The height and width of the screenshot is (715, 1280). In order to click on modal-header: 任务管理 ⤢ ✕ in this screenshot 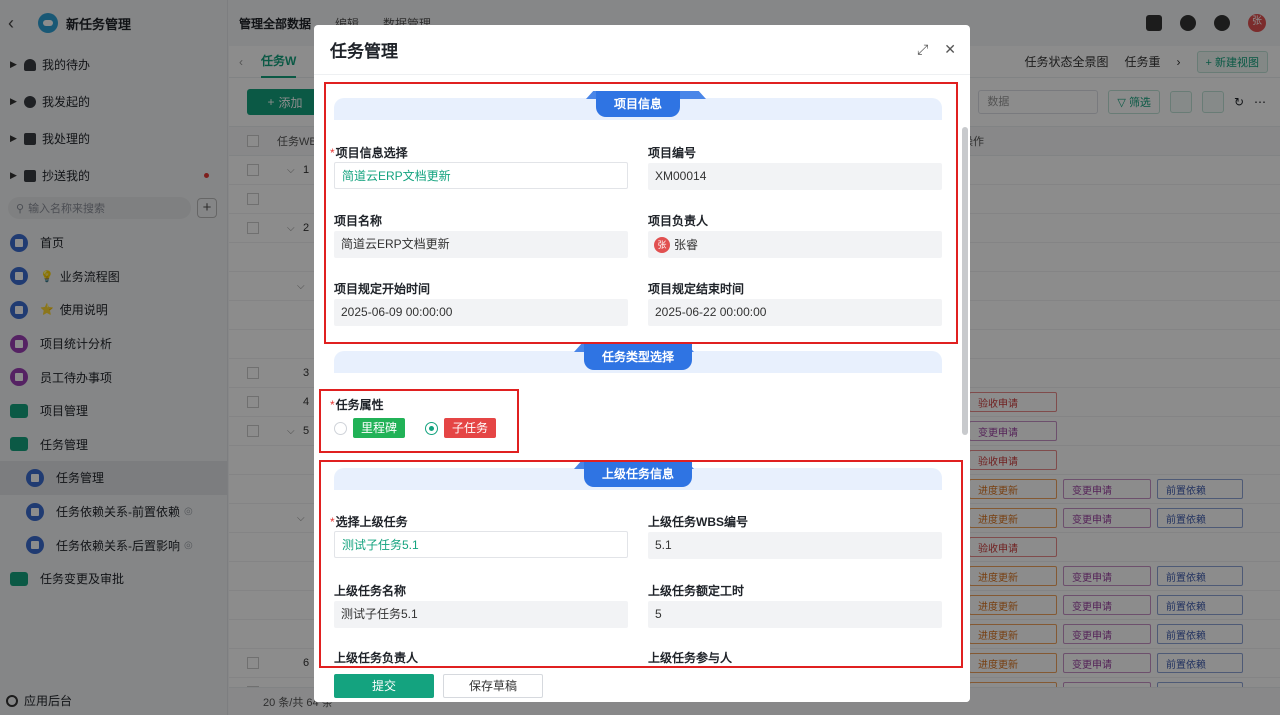, I will do `click(642, 50)`.